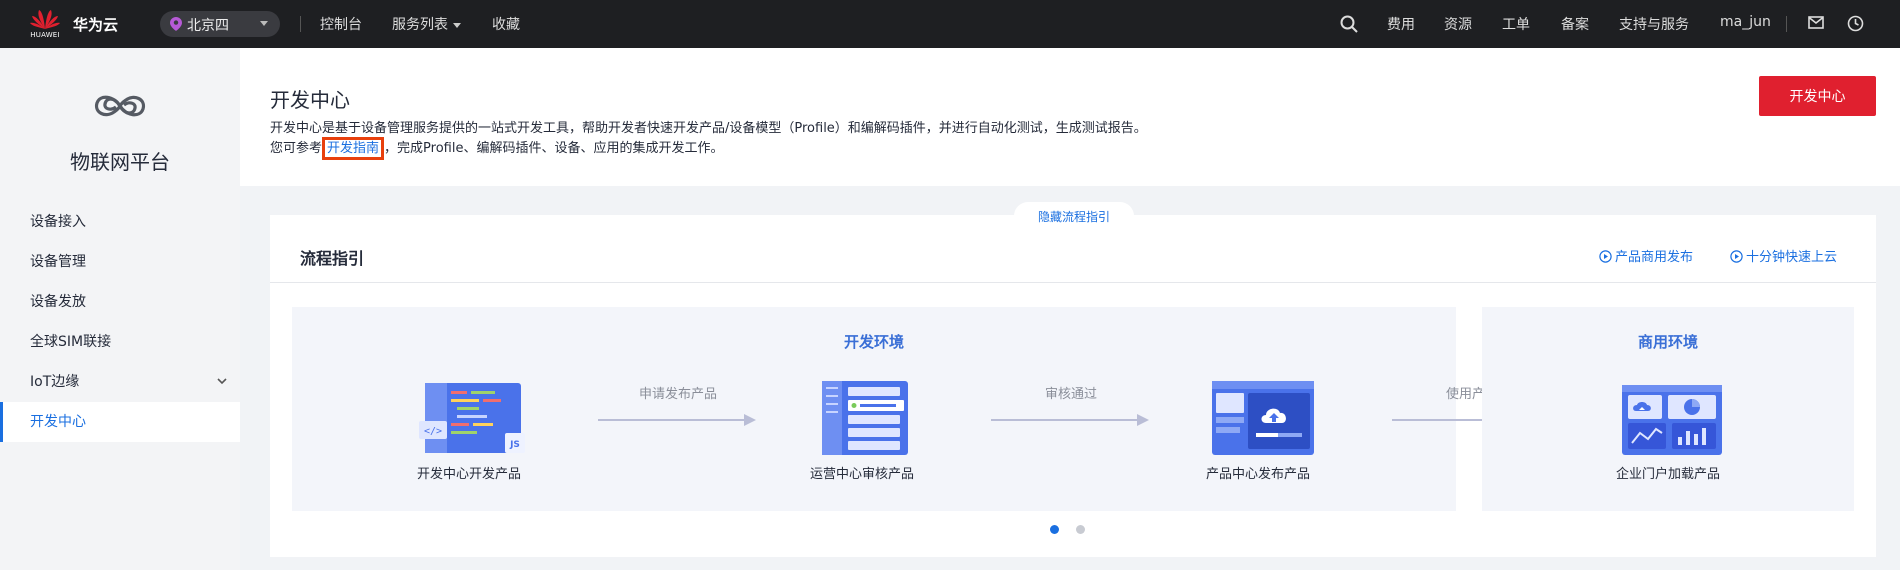  Describe the element at coordinates (1667, 474) in the screenshot. I see `step-label: 企业门户加载产品` at that location.